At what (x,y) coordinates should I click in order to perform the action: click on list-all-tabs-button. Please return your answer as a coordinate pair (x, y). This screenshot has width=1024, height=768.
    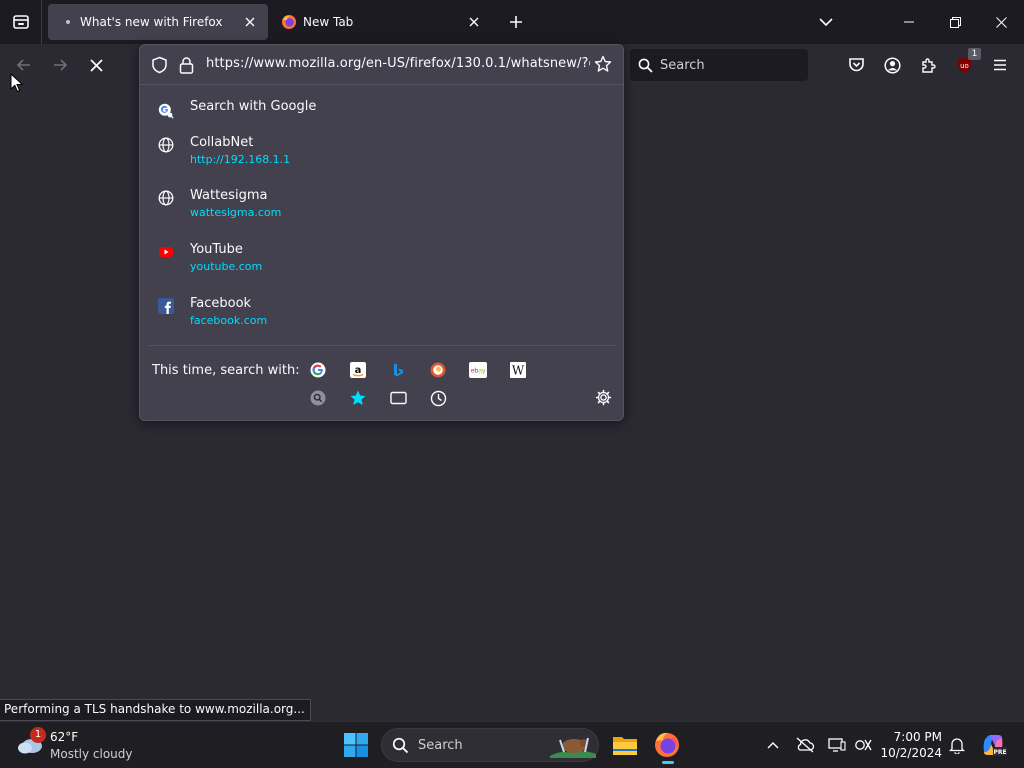
    Looking at the image, I should click on (826, 22).